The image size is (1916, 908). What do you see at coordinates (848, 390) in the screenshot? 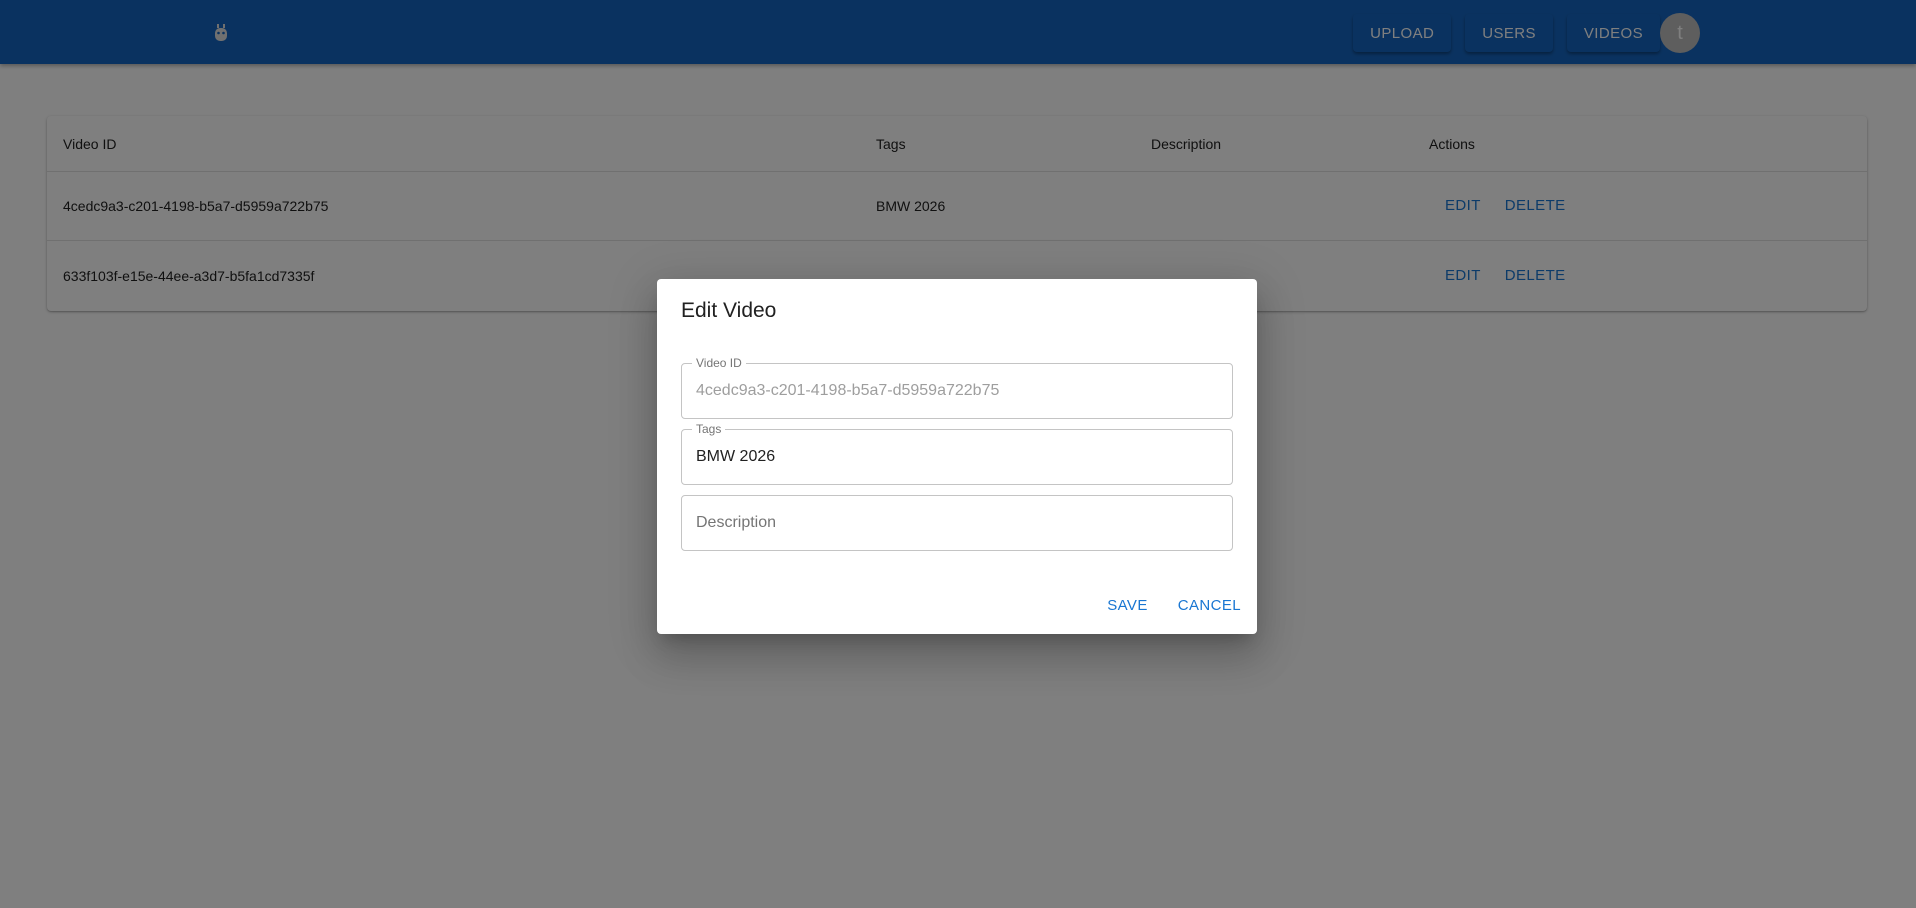
I see `video-id-value: 4cedc9a3-c201-4198-b5a7-d5959a722b75` at bounding box center [848, 390].